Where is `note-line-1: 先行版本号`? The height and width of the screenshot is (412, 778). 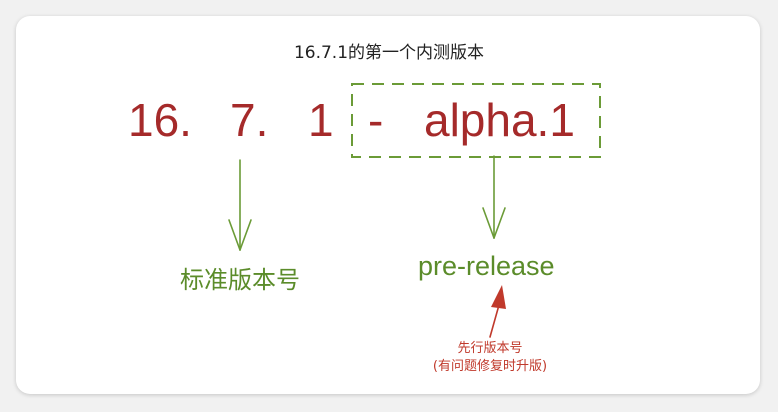 note-line-1: 先行版本号 is located at coordinates (490, 348).